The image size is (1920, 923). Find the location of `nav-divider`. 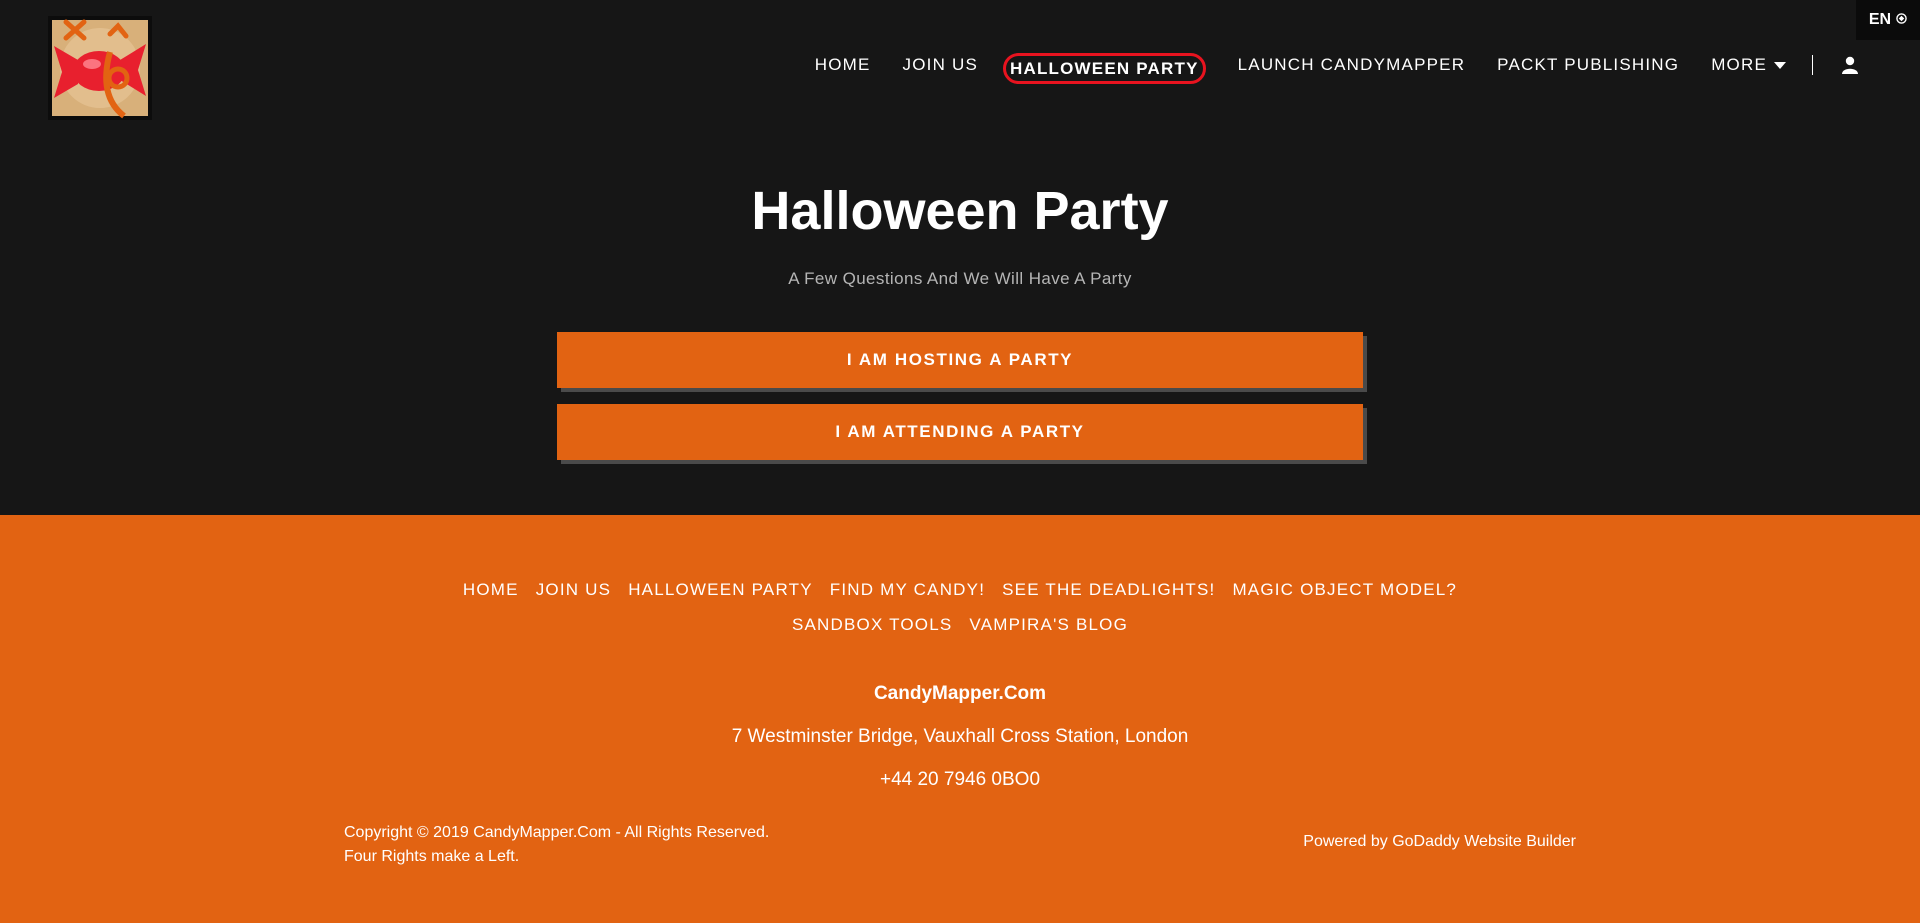

nav-divider is located at coordinates (1812, 65).